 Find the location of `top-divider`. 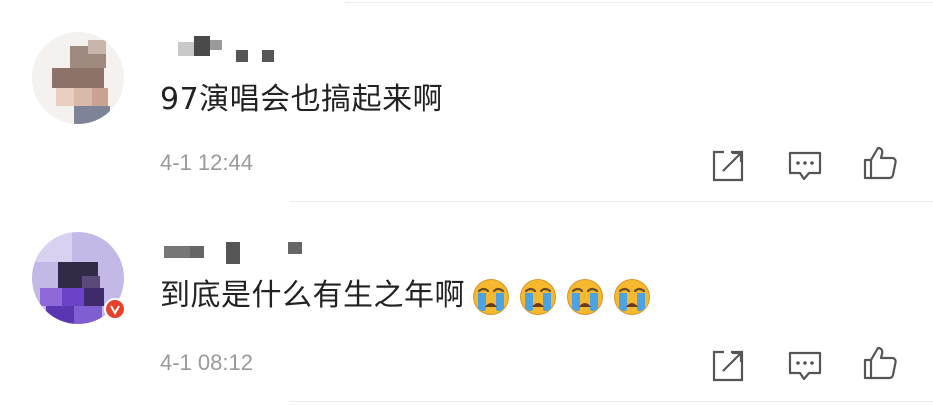

top-divider is located at coordinates (639, 2).